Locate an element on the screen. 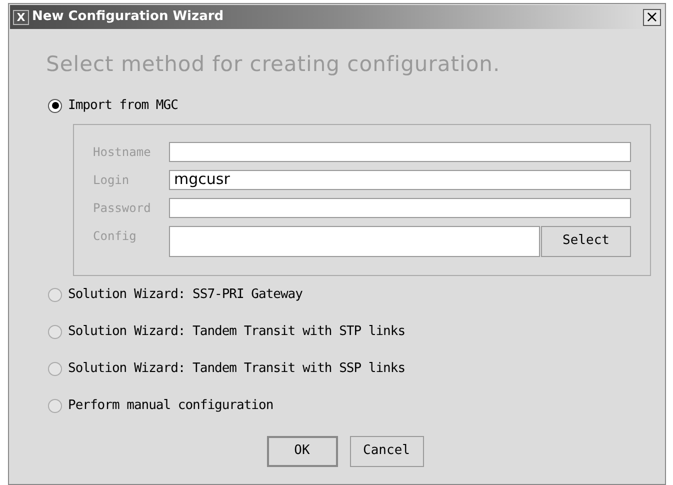 This screenshot has height=485, width=673. close-button: × is located at coordinates (652, 17).